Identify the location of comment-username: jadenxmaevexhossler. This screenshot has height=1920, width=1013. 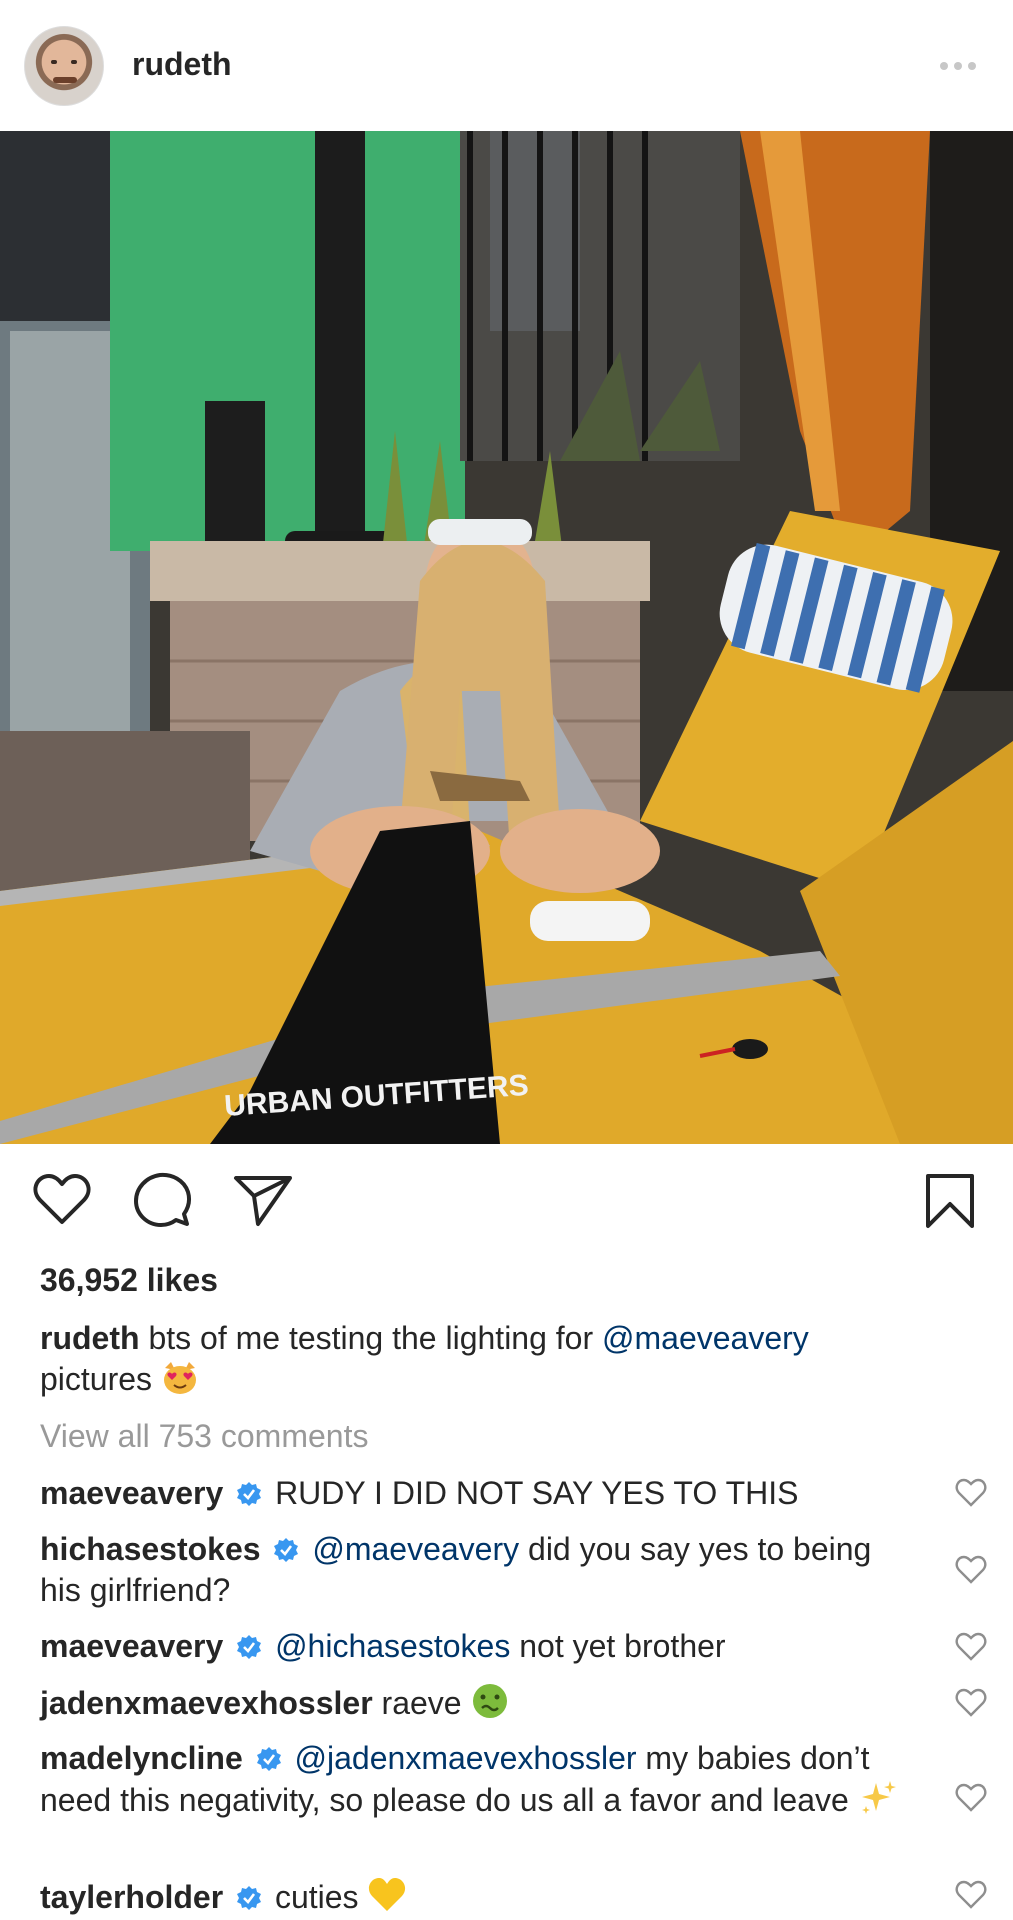
(206, 1703).